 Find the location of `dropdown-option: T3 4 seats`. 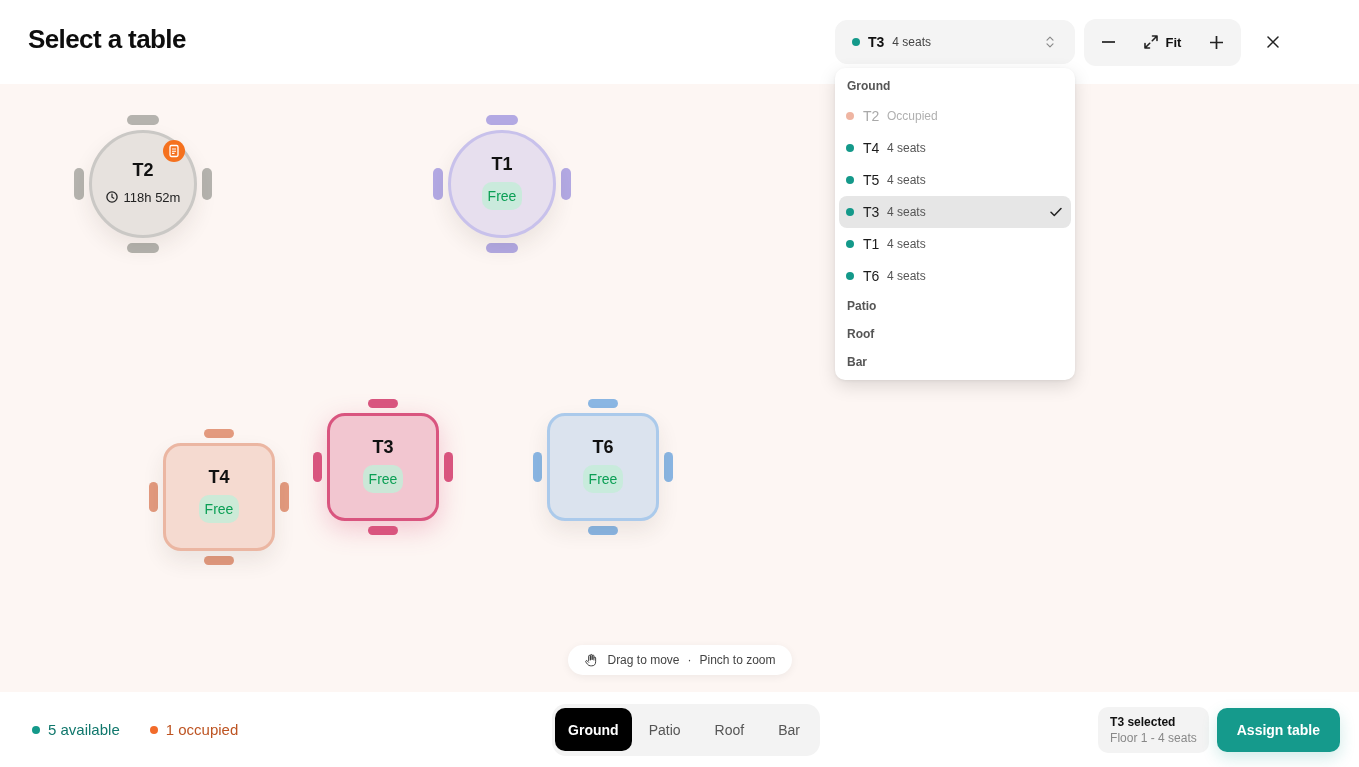

dropdown-option: T3 4 seats is located at coordinates (955, 212).